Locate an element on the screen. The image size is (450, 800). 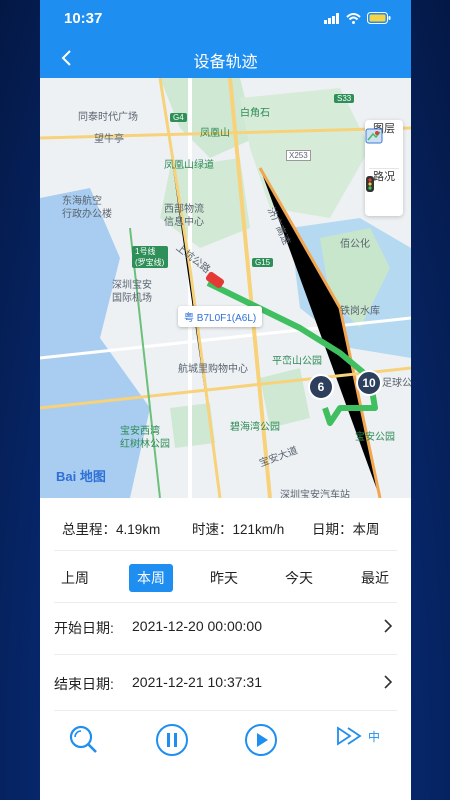
fast-forward-icon is located at coordinates (349, 736).